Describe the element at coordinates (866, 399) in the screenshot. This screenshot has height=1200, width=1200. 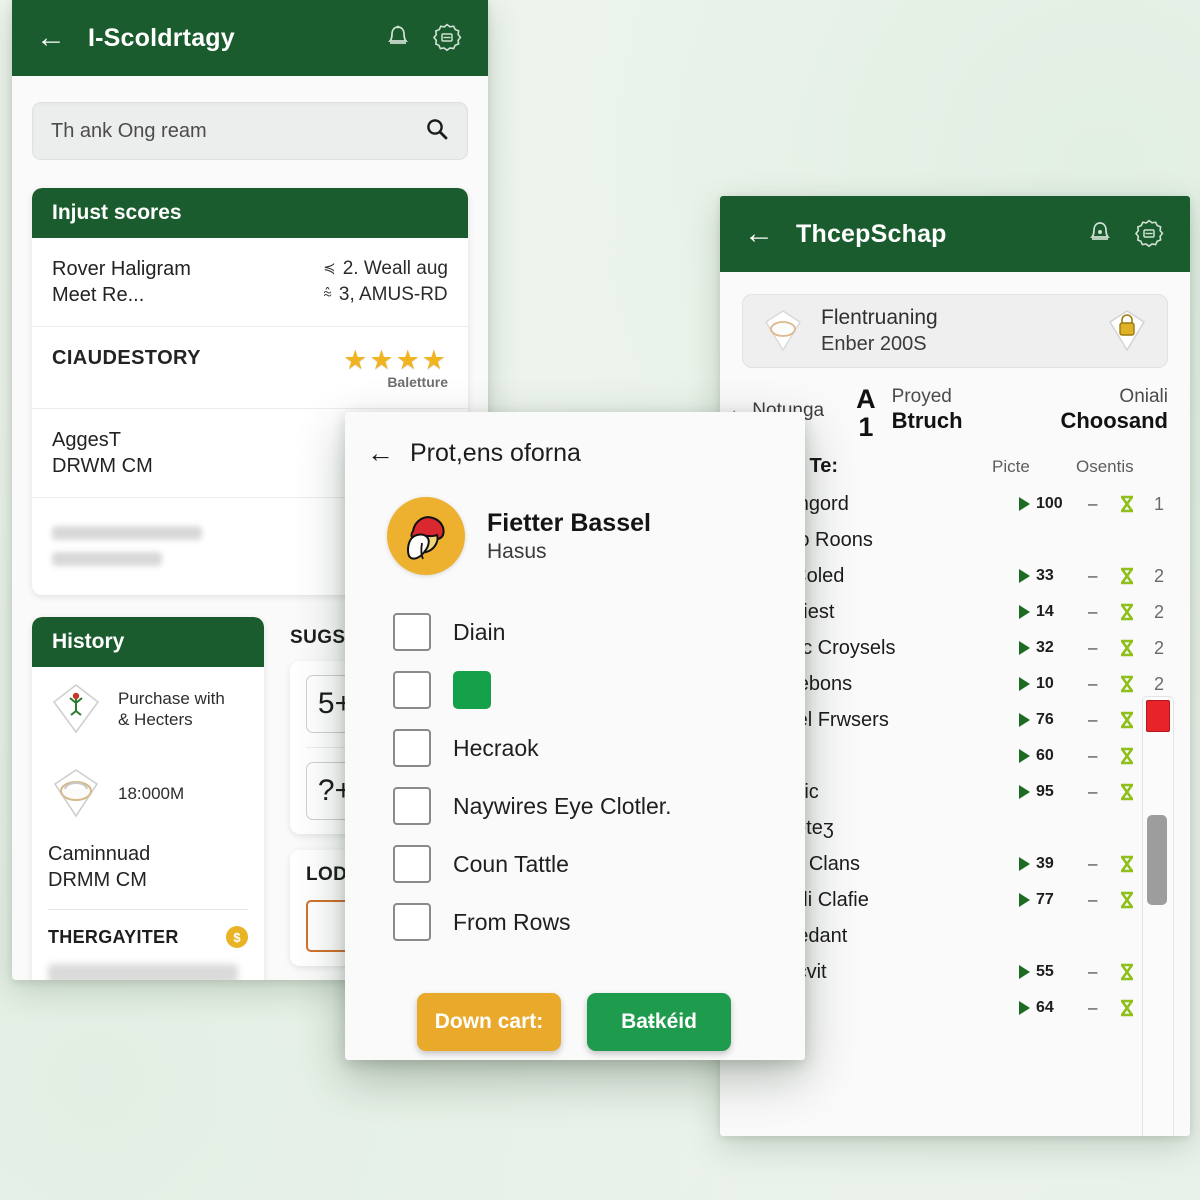
I see `stats-big-top: A` at that location.